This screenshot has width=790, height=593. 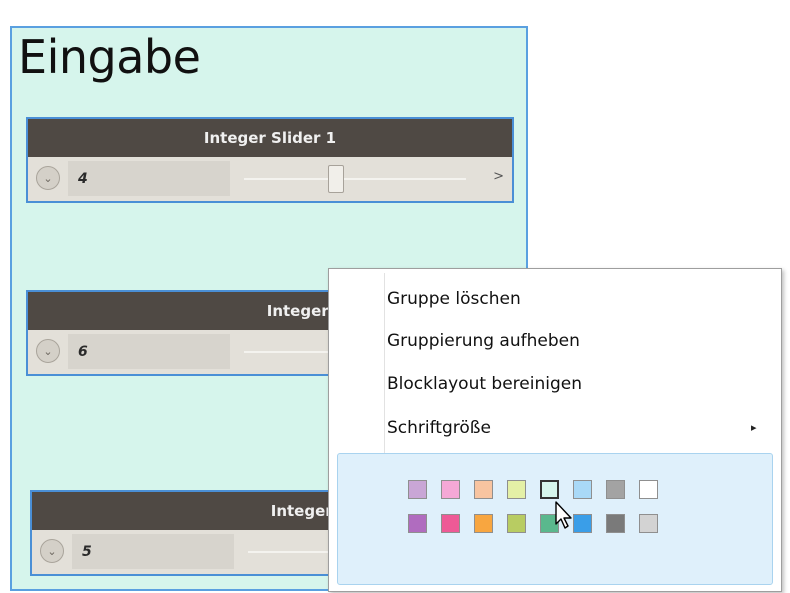 I want to click on integer-slider-node-1: Integer Slider 1 ⌄ 4 >, so click(x=270, y=160).